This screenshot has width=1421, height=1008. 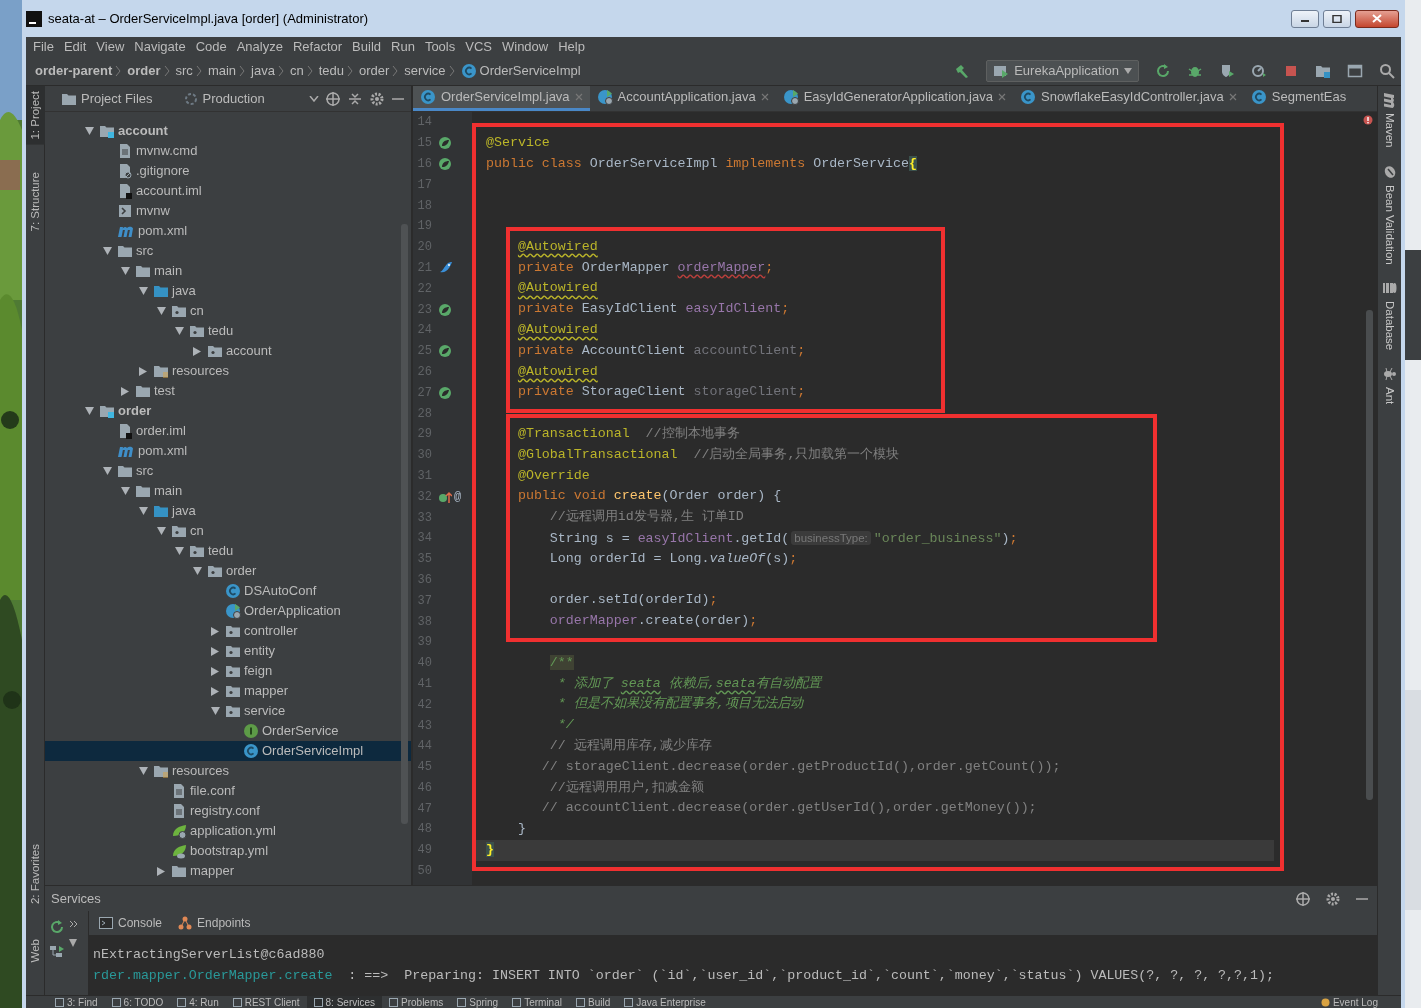 I want to click on breadcrumb-item: order, so click(x=144, y=71).